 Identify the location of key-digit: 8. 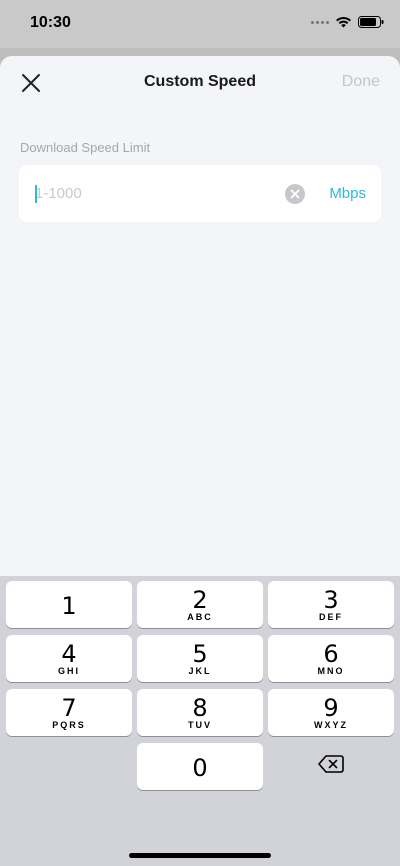
(200, 708).